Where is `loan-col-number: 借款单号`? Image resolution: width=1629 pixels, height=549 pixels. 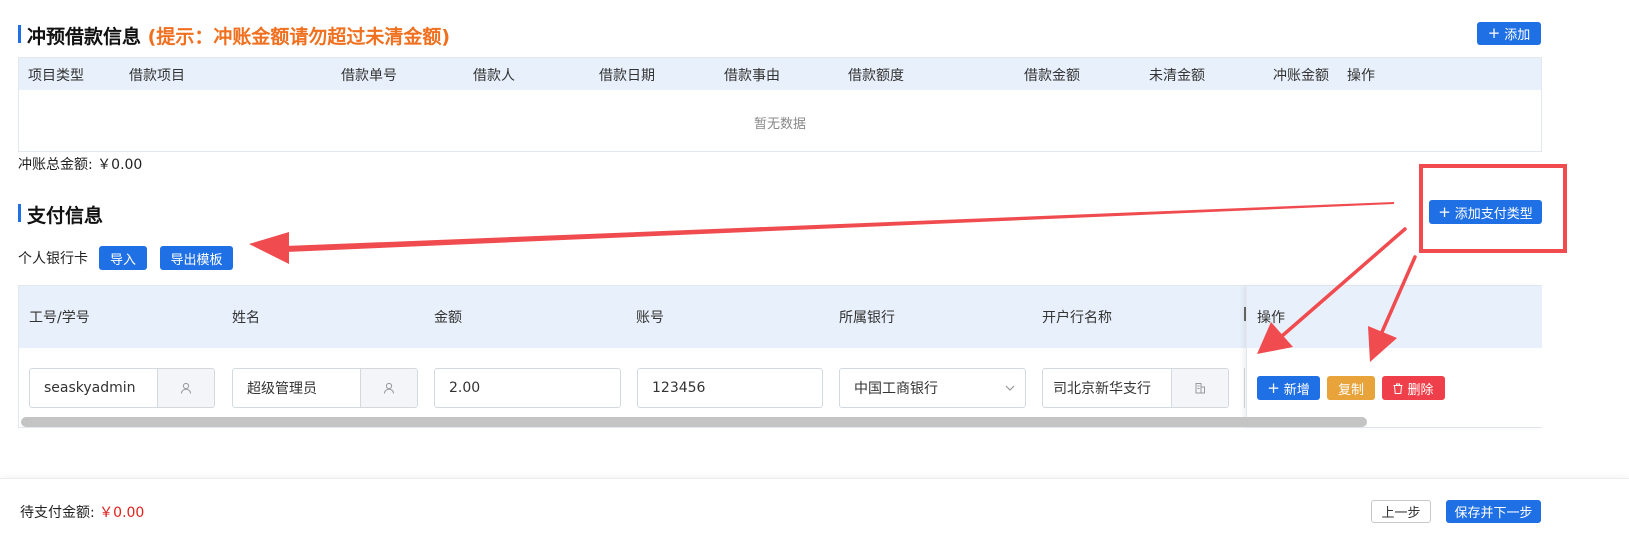 loan-col-number: 借款单号 is located at coordinates (369, 76).